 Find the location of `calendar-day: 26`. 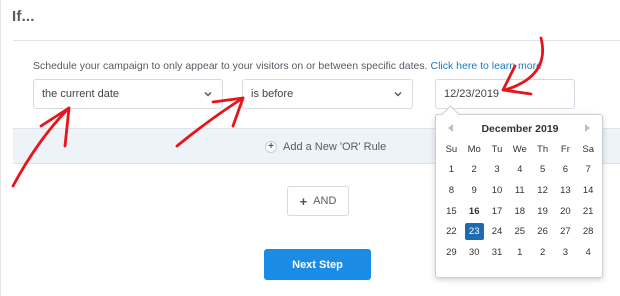

calendar-day: 26 is located at coordinates (542, 231).